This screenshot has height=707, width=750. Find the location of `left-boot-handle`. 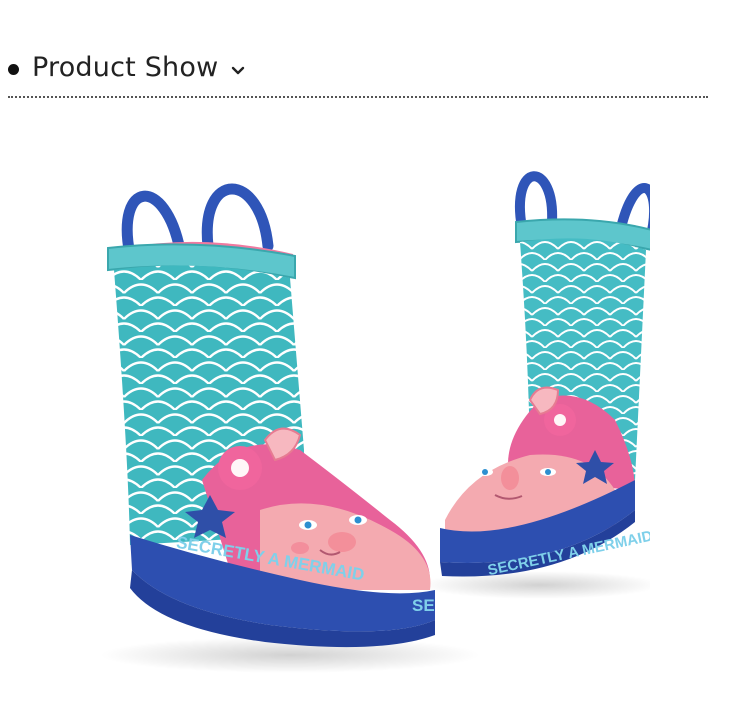

left-boot-handle is located at coordinates (237, 217).